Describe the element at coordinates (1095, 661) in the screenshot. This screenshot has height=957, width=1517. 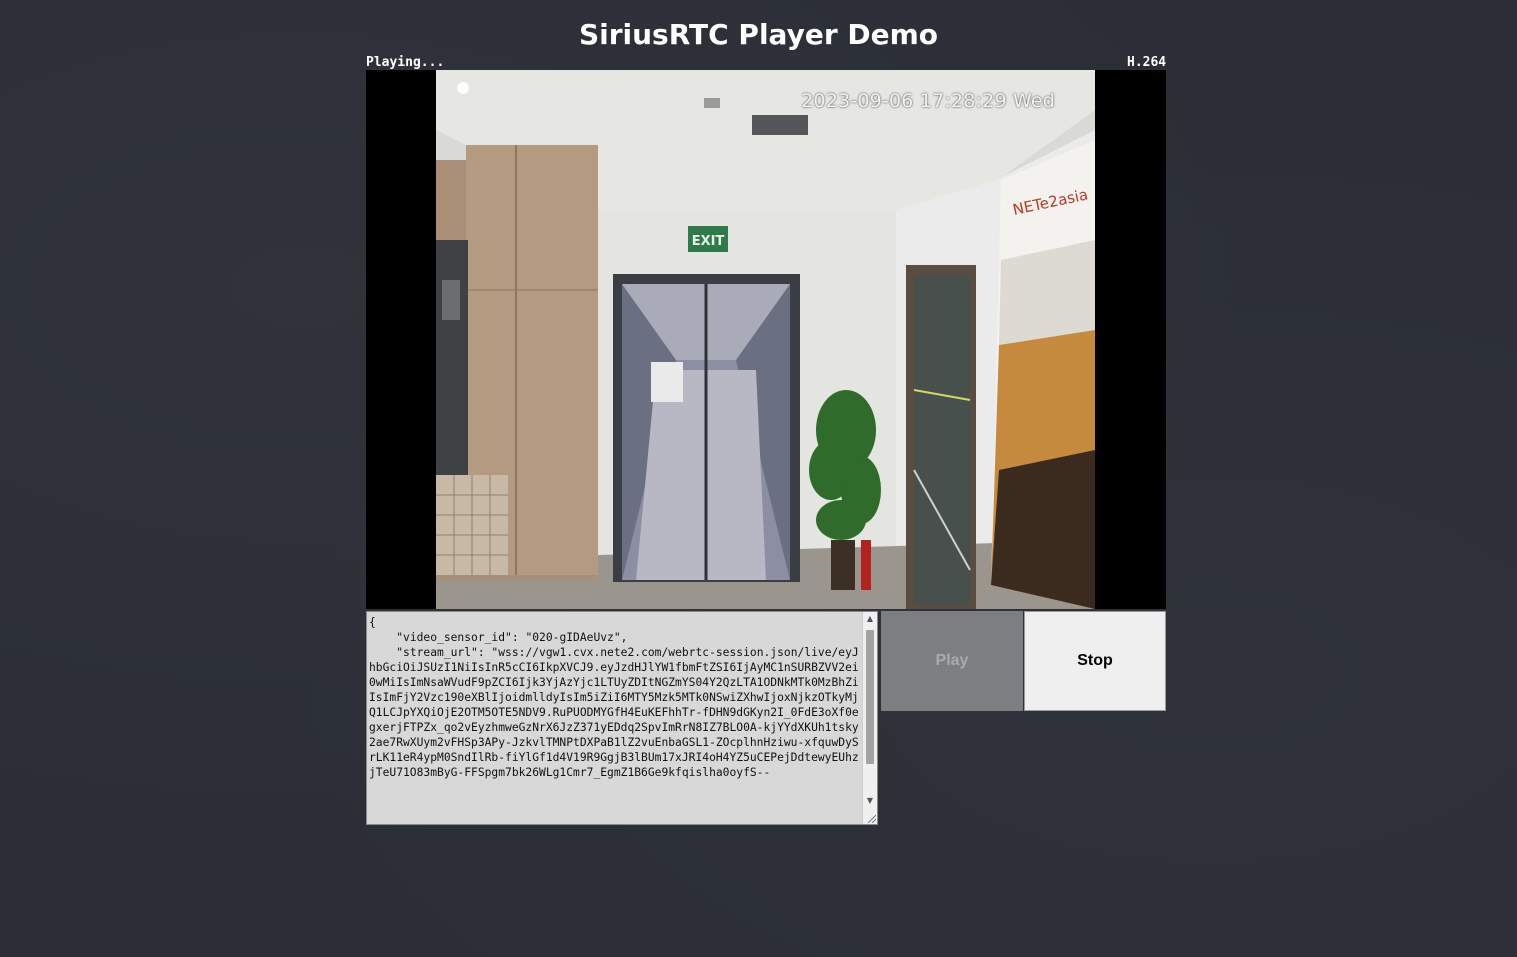
I see `stop-button: Stop` at that location.